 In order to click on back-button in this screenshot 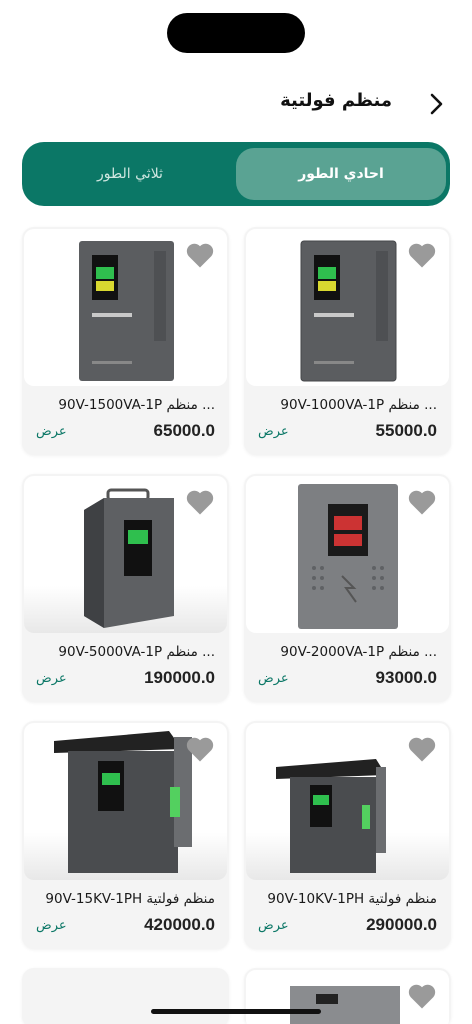, I will do `click(436, 104)`.